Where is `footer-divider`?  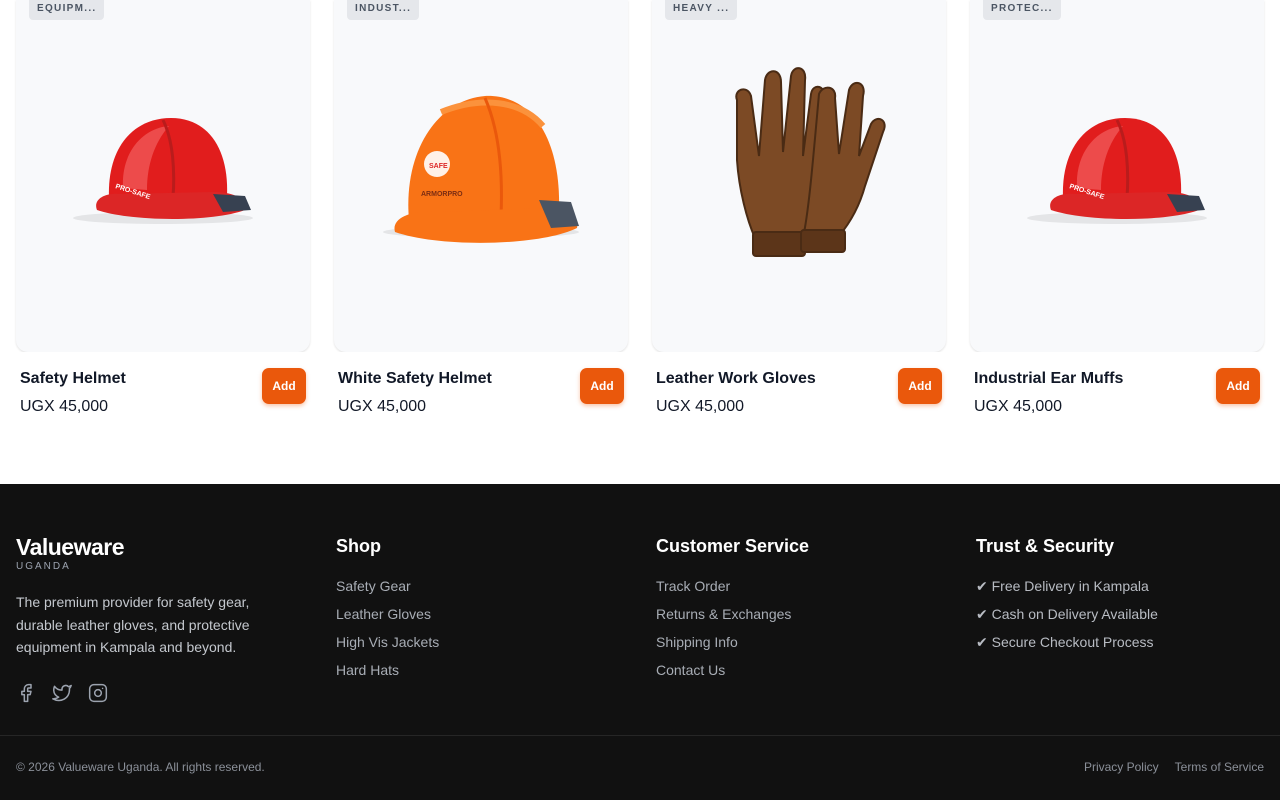
footer-divider is located at coordinates (640, 735).